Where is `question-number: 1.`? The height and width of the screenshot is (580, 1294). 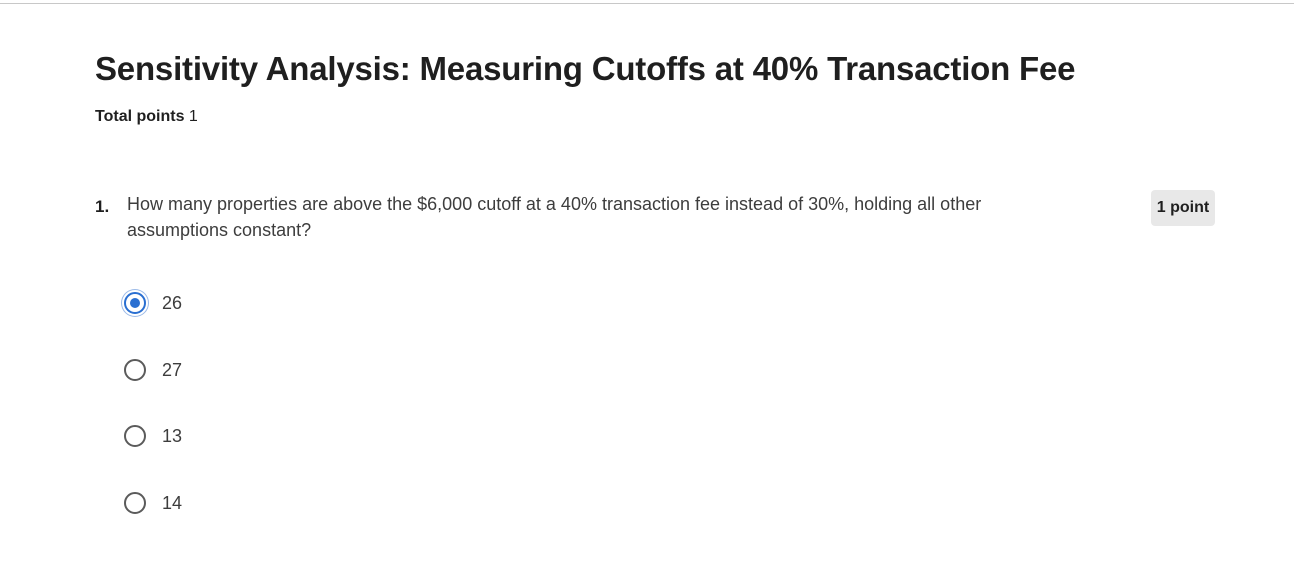
question-number: 1. is located at coordinates (102, 206).